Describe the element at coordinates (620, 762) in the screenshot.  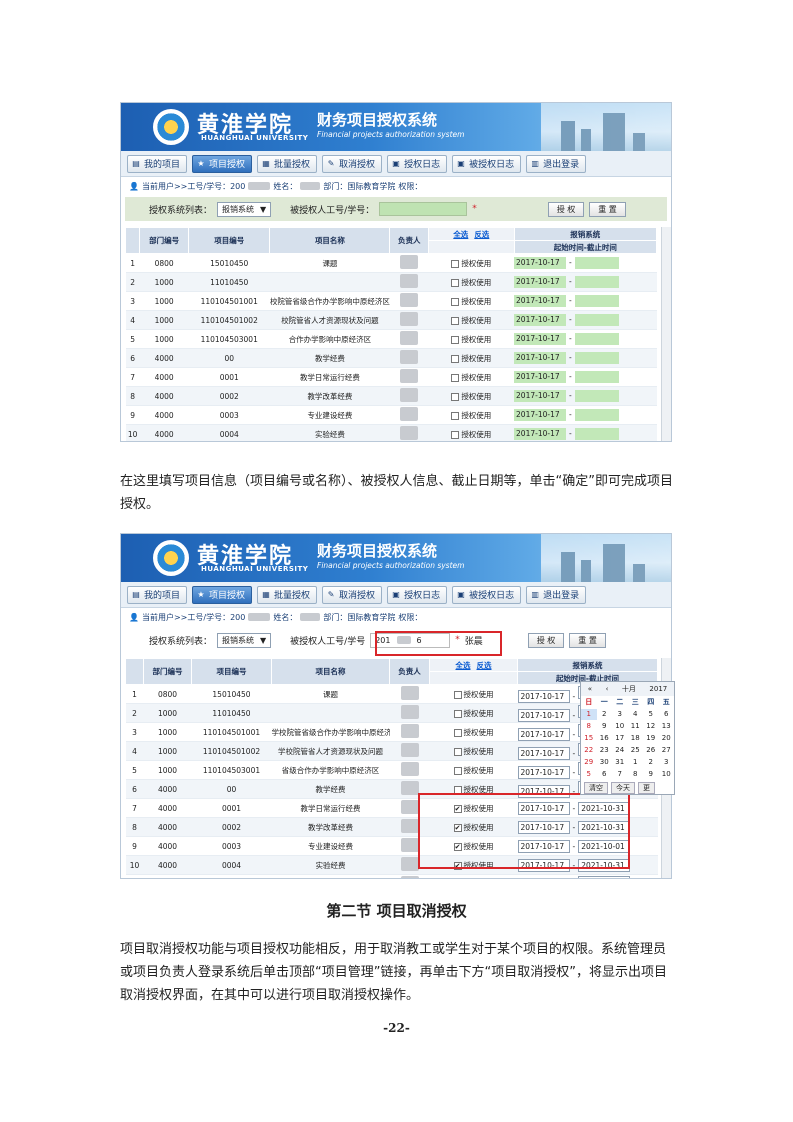
I see `calendar-day: 31` at that location.